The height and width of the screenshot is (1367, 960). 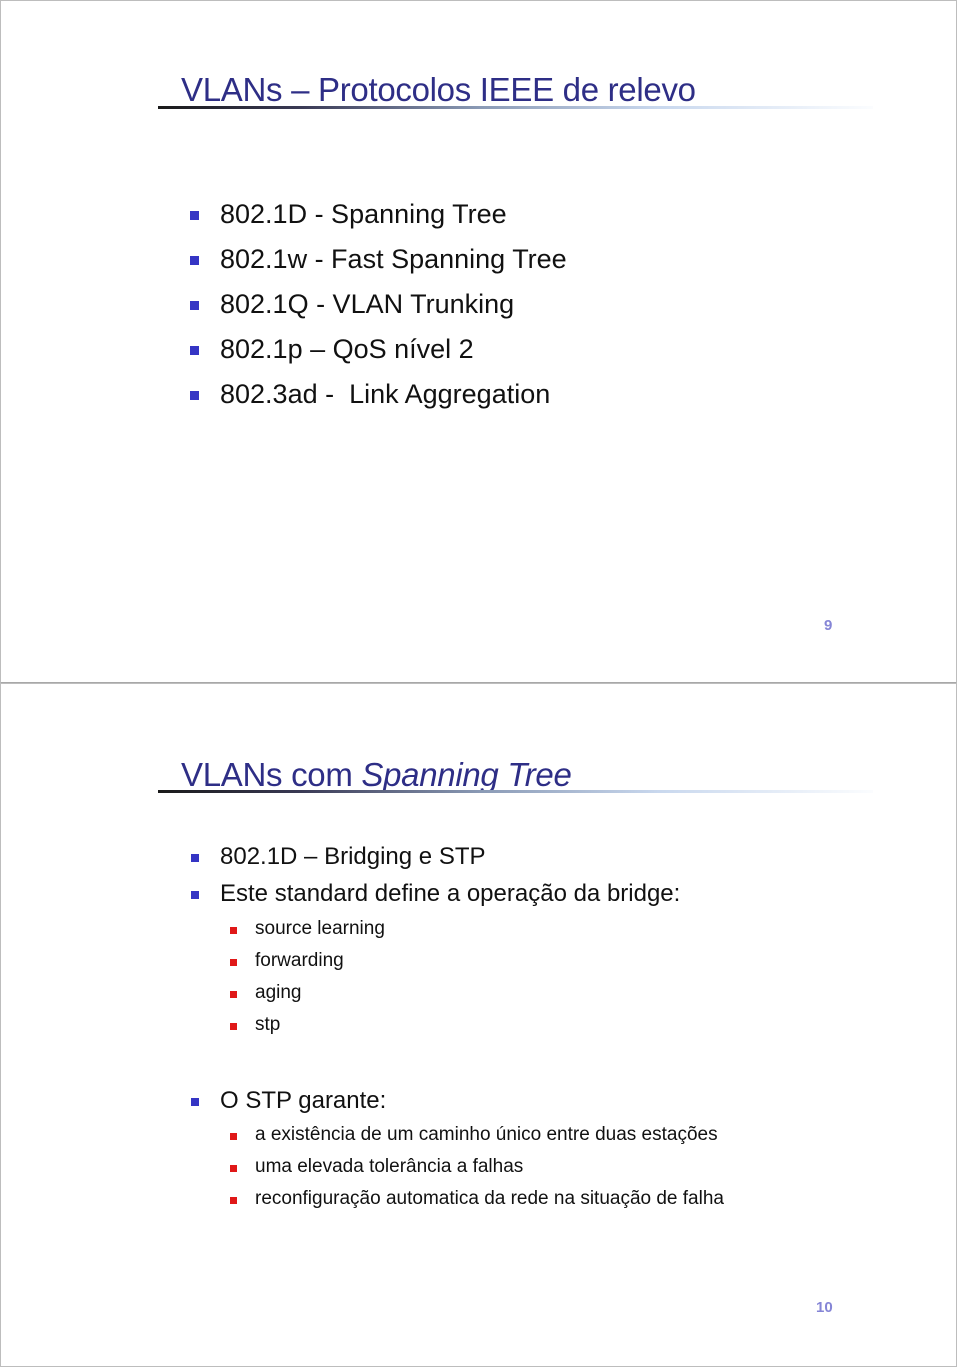 What do you see at coordinates (828, 625) in the screenshot?
I see `page-number: 9` at bounding box center [828, 625].